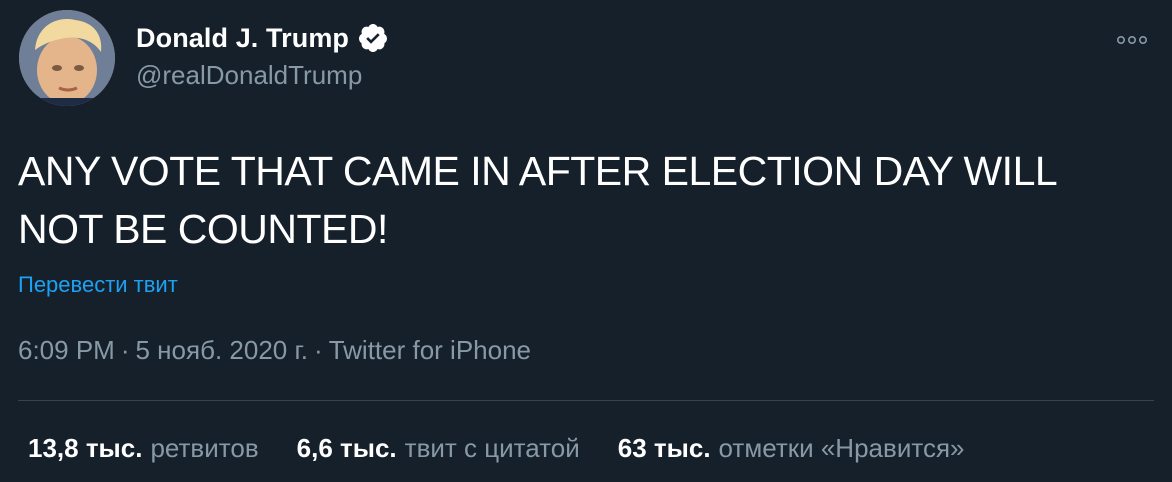 The image size is (1172, 482). What do you see at coordinates (373, 38) in the screenshot?
I see `verified-badge-icon` at bounding box center [373, 38].